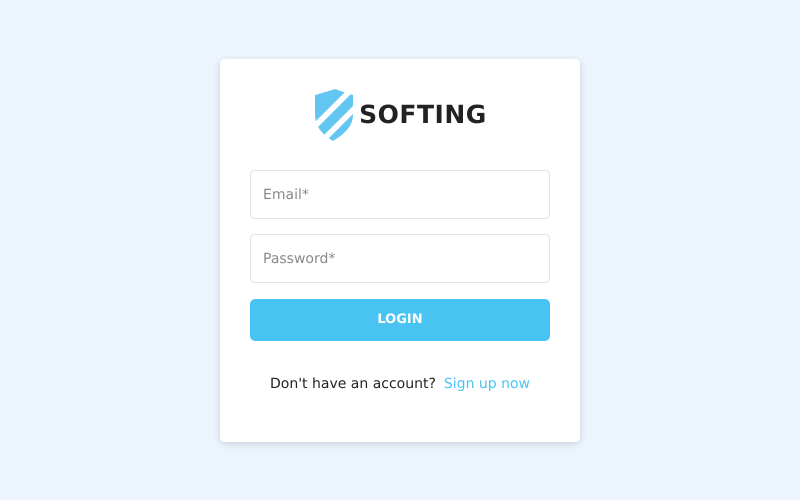 The image size is (800, 500). I want to click on signup-link: Sign up now, so click(487, 384).